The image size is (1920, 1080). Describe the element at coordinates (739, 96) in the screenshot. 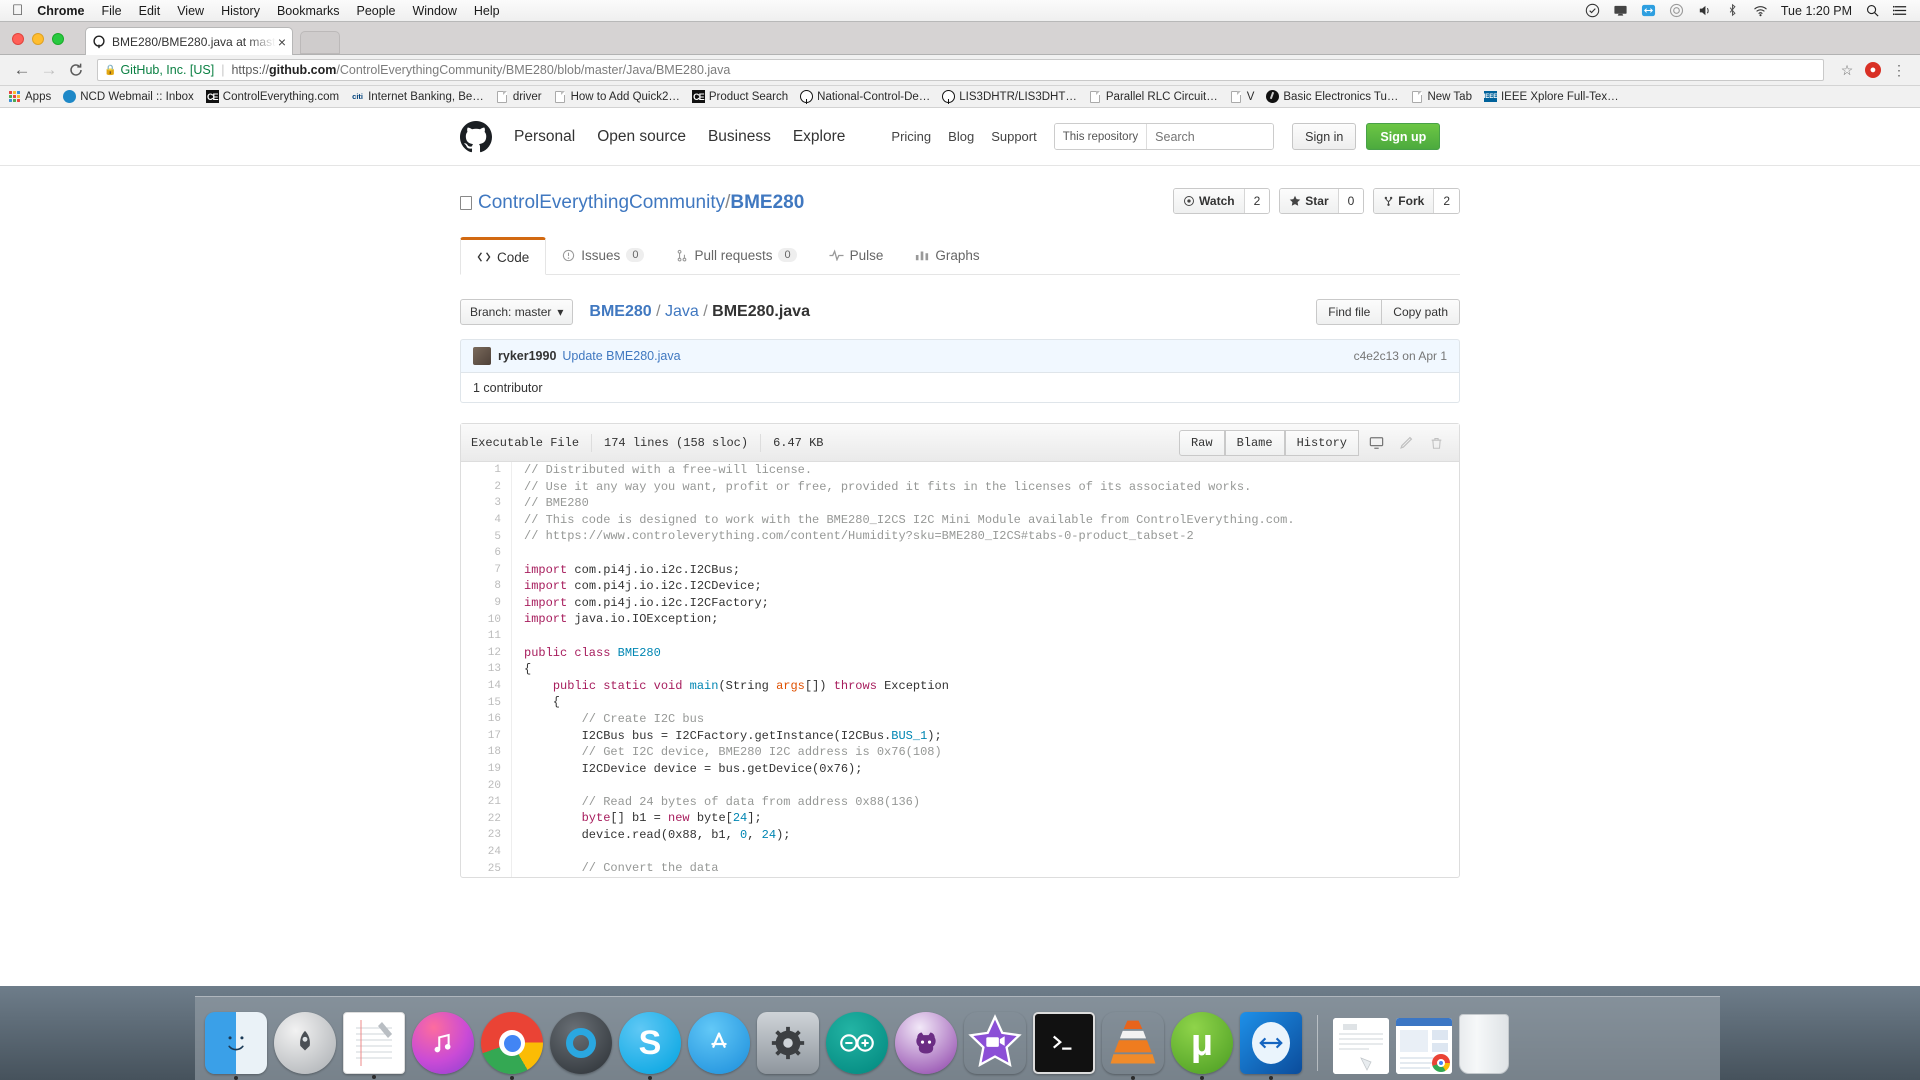

I see `bookmark-item: CE Product Search` at that location.